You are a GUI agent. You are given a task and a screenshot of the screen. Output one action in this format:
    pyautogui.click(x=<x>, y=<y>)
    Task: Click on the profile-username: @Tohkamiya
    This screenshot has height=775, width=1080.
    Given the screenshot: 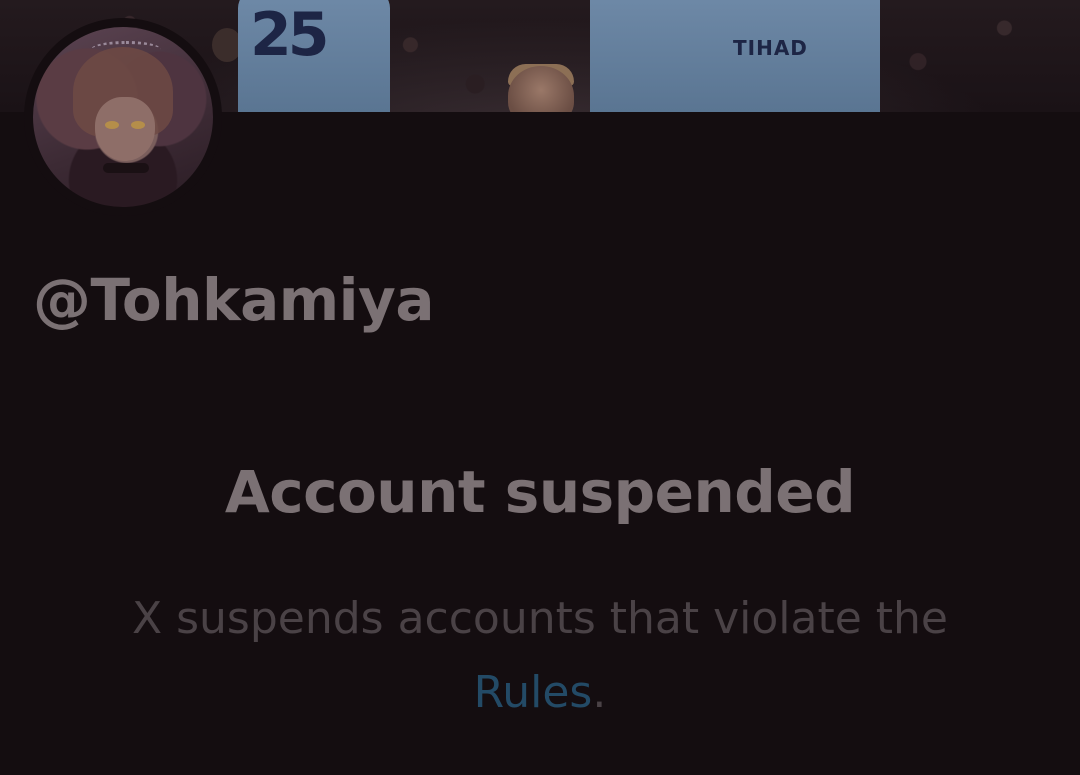 What is the action you would take?
    pyautogui.click(x=233, y=300)
    